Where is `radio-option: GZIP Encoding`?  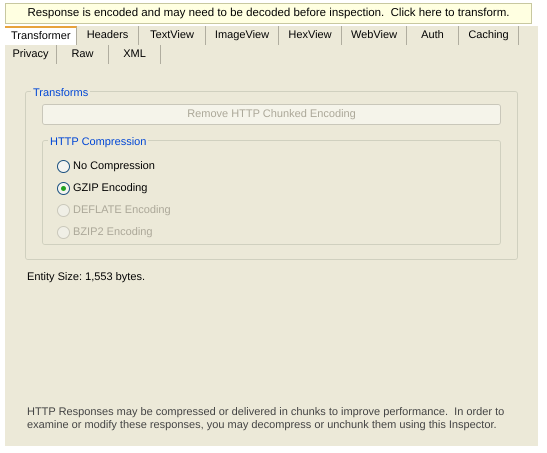 radio-option: GZIP Encoding is located at coordinates (114, 188).